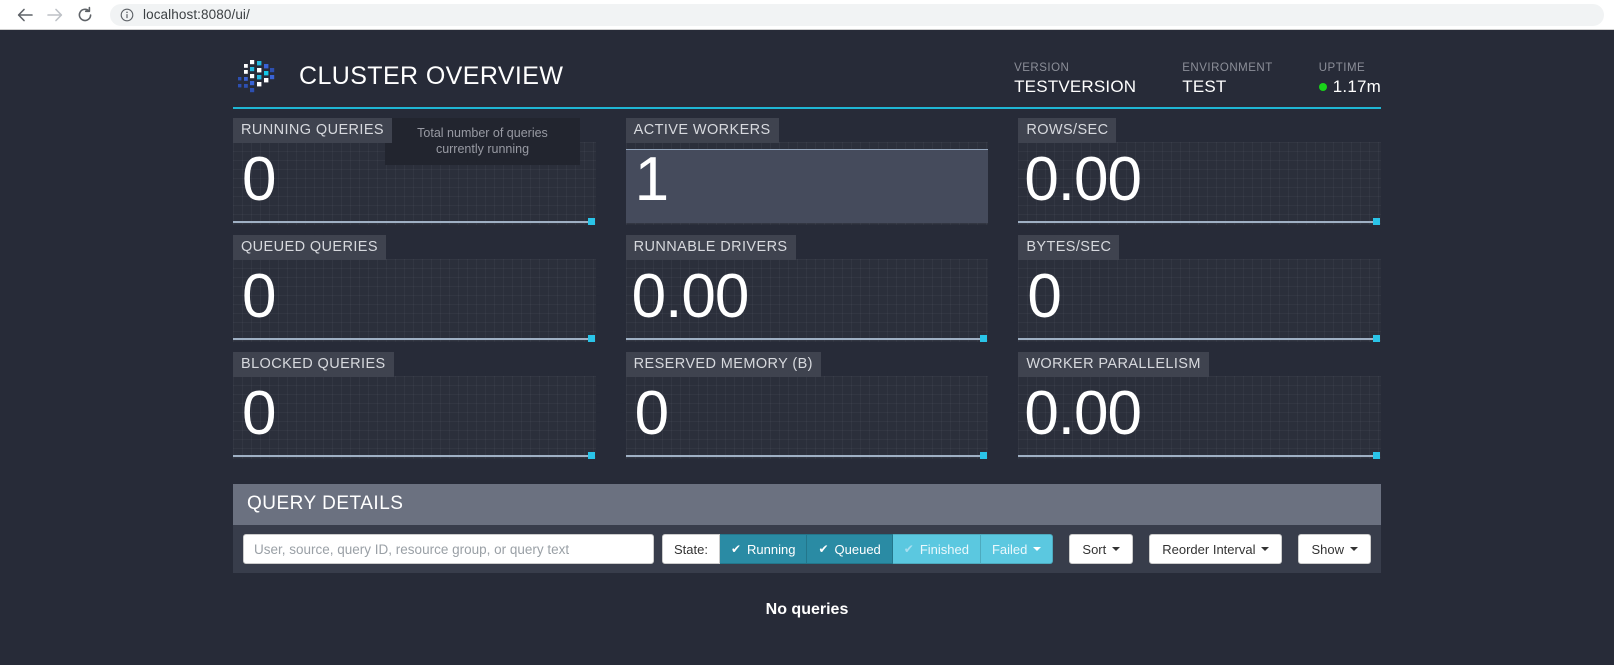 The width and height of the screenshot is (1614, 665). I want to click on state-filter-failed: Failed, so click(1017, 549).